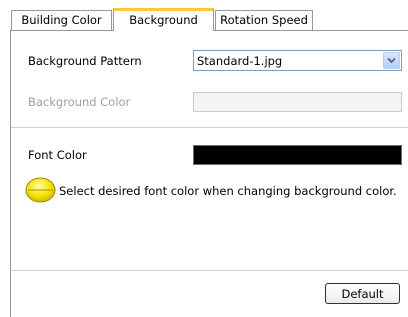  I want to click on background-color-field, so click(297, 102).